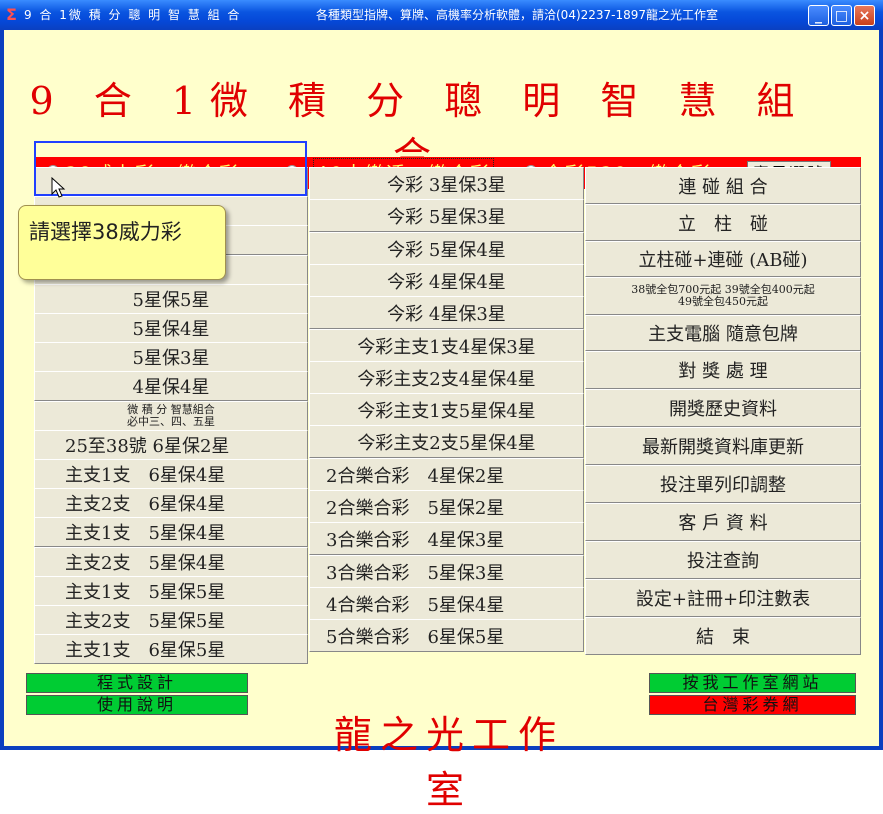  I want to click on right-option-6: 開獎歷史資料, so click(723, 408).